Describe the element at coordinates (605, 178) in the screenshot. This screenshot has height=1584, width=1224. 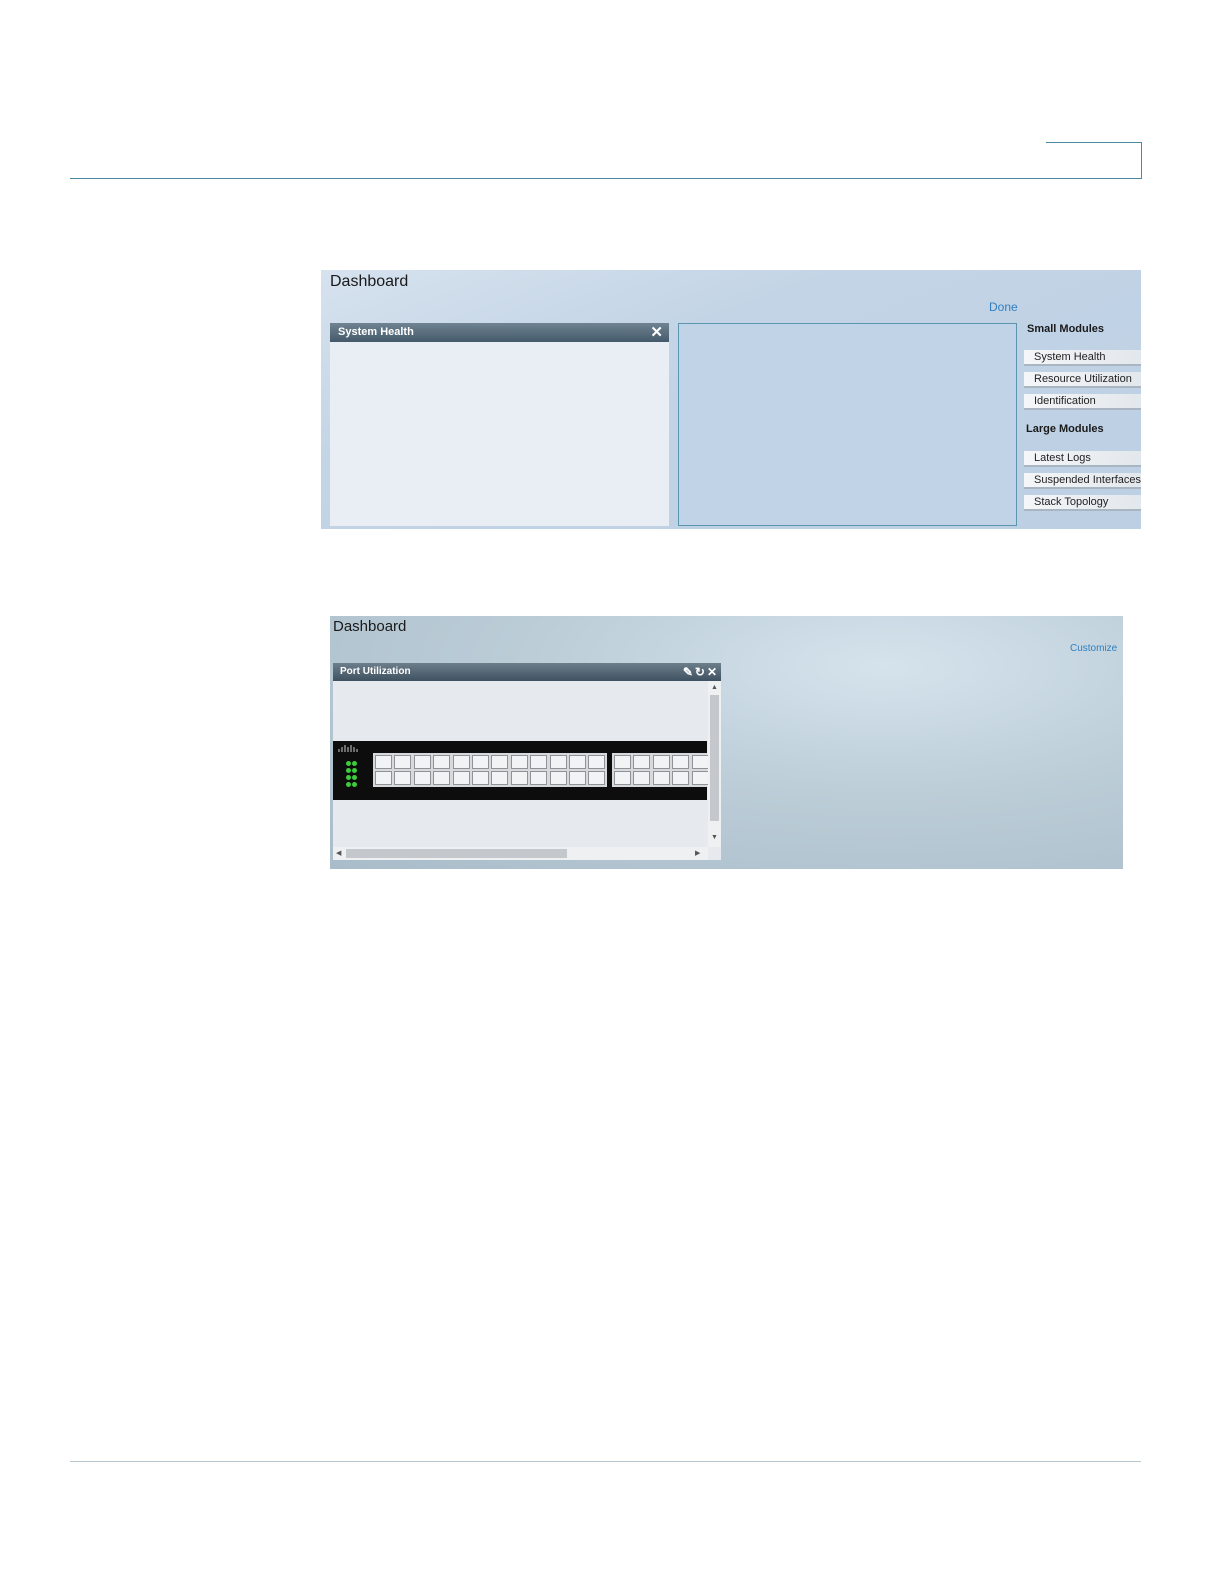
I see `header-rule` at that location.